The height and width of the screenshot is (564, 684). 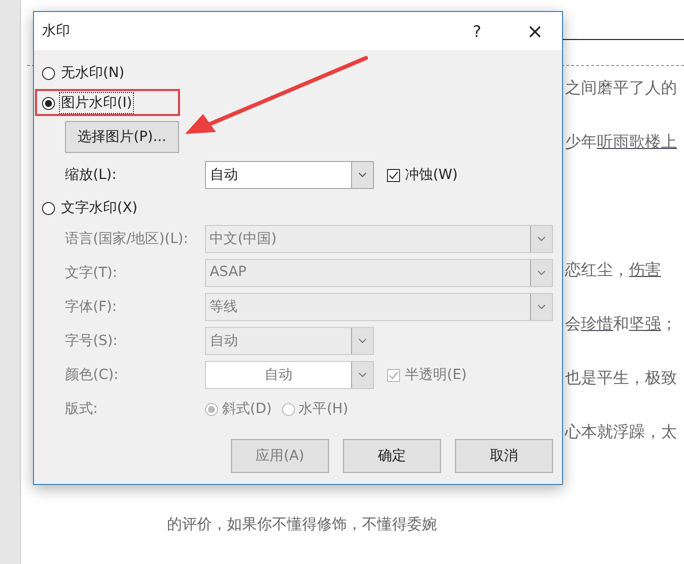 I want to click on field-label: 字体(F):, so click(x=91, y=307).